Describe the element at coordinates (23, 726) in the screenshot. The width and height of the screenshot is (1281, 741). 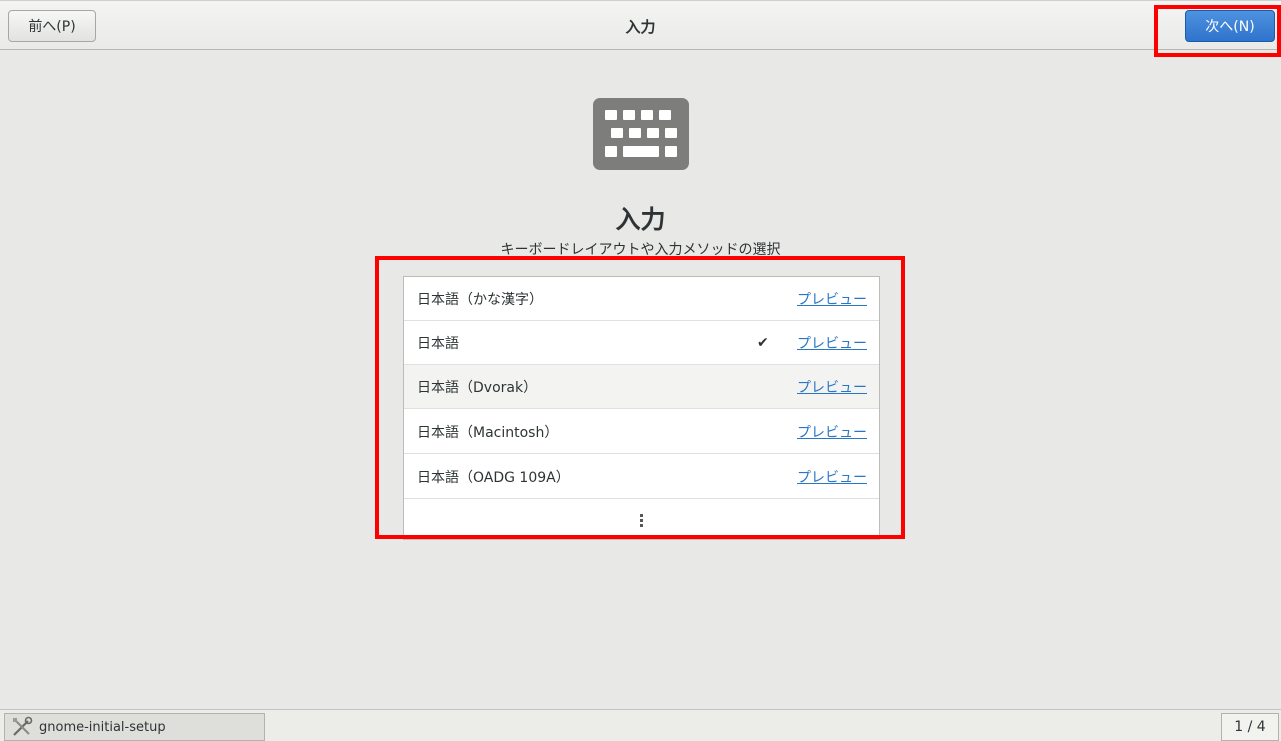
I see `tools-icon` at that location.